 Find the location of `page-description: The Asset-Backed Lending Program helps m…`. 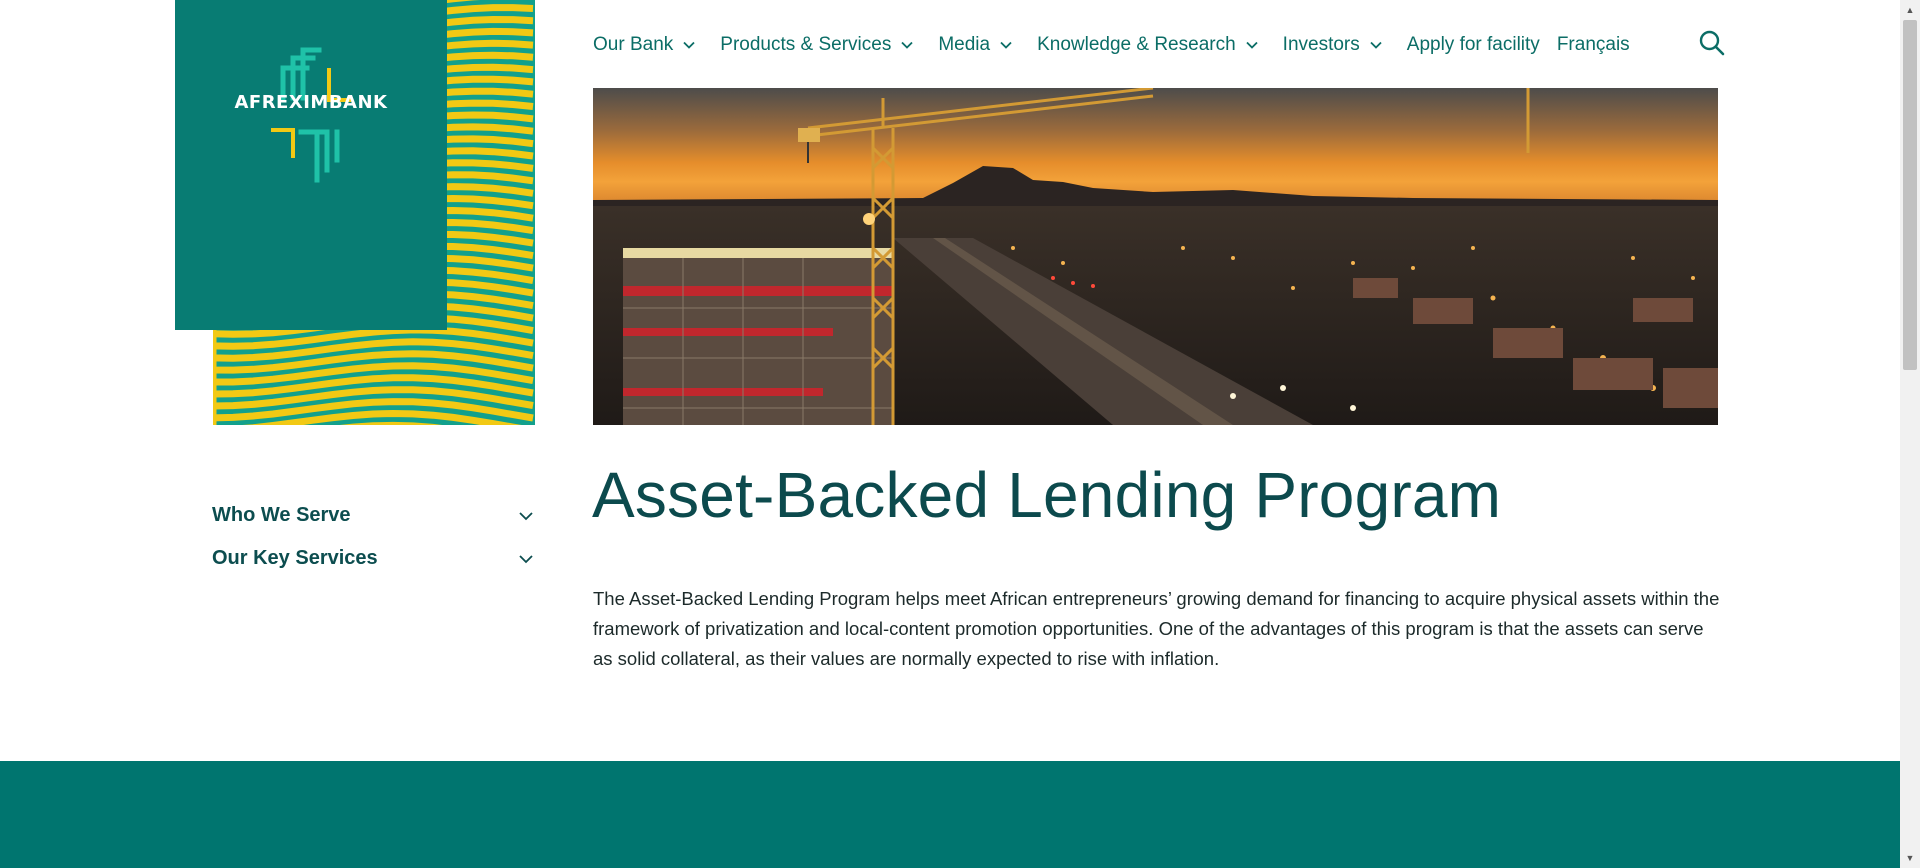

page-description: The Asset-Backed Lending Program helps m… is located at coordinates (1156, 628).